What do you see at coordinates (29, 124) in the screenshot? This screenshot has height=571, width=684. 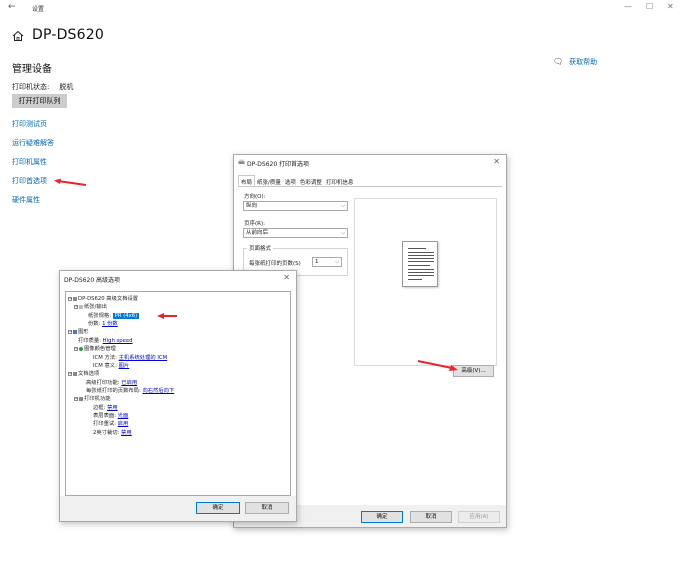 I see `link-print-test-page: 打印测试页` at bounding box center [29, 124].